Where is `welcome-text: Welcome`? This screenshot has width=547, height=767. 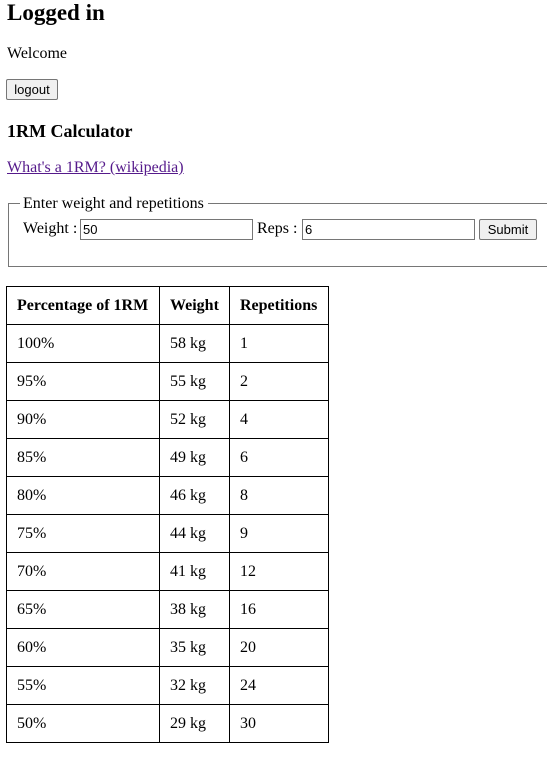
welcome-text: Welcome is located at coordinates (37, 53).